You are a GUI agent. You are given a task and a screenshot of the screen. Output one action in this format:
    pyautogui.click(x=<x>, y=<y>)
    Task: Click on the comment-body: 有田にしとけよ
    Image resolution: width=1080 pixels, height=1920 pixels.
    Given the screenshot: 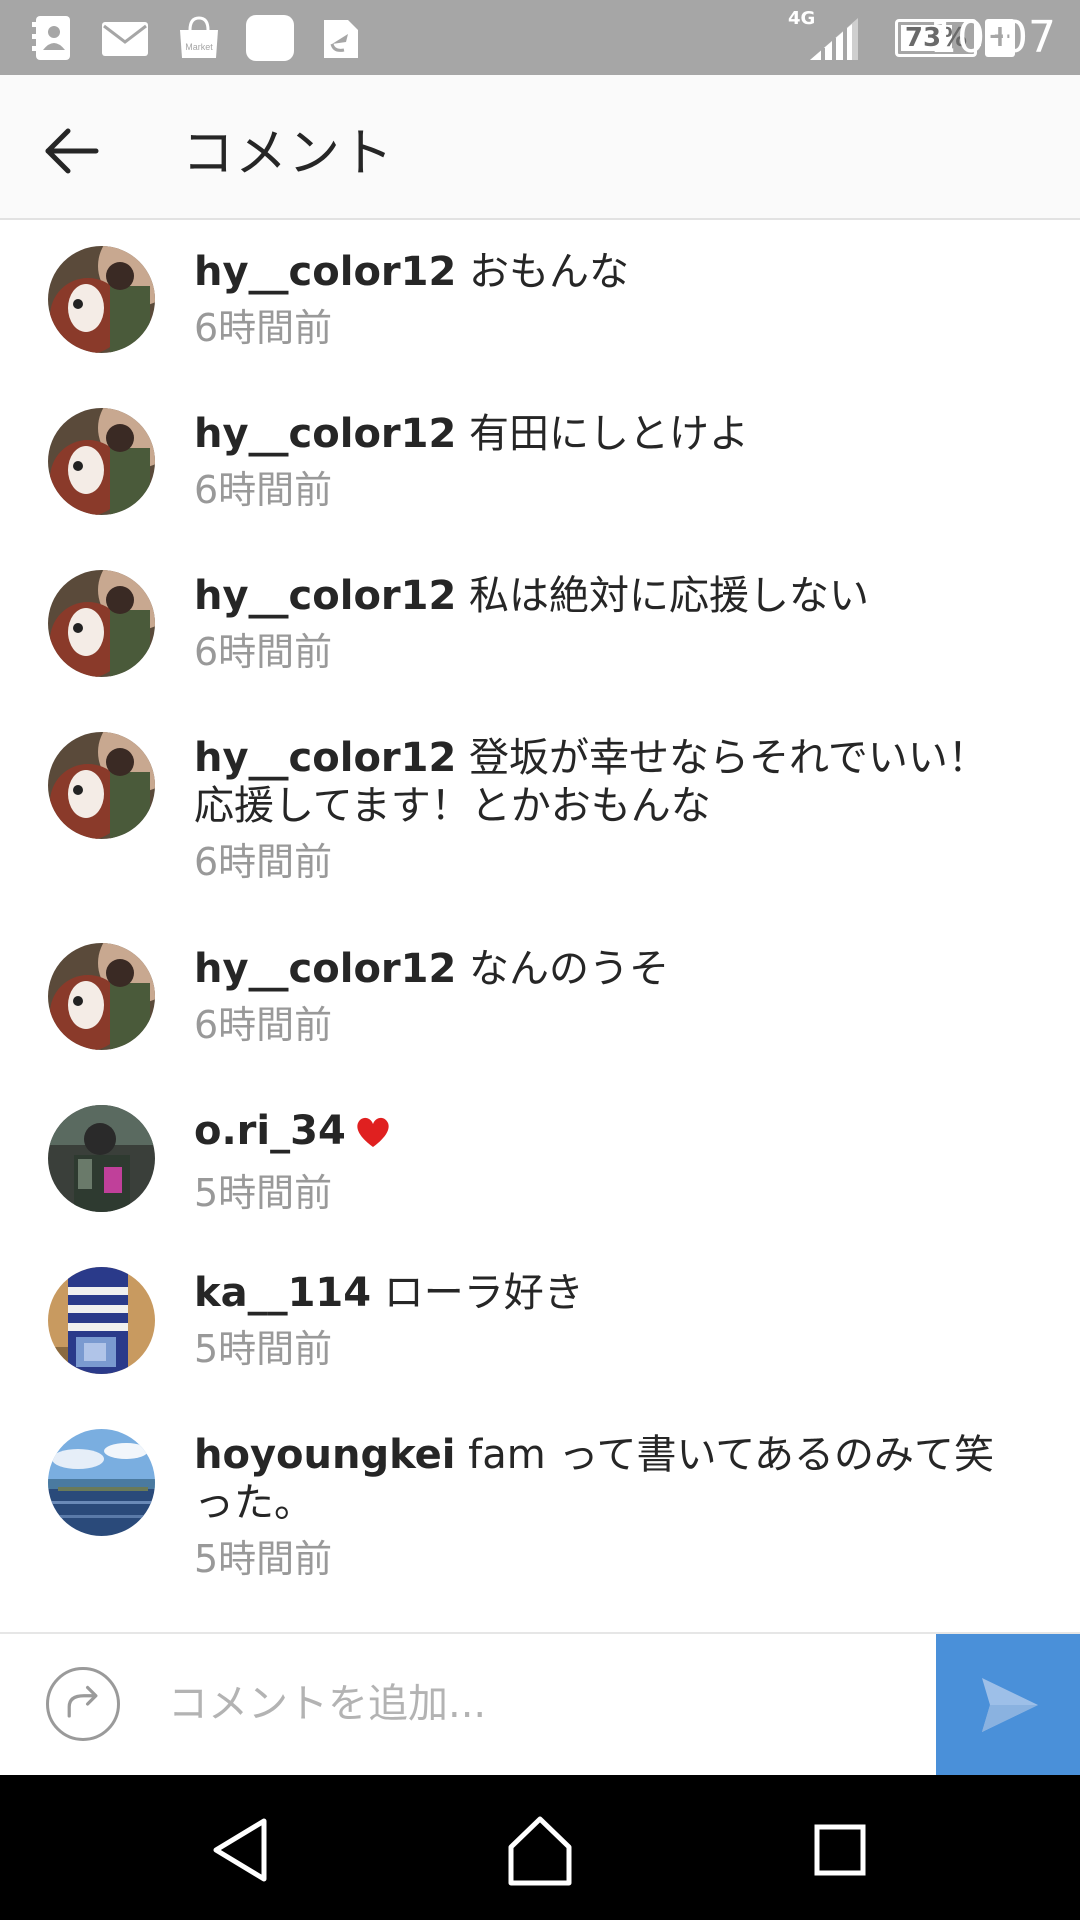 What is the action you would take?
    pyautogui.click(x=603, y=434)
    